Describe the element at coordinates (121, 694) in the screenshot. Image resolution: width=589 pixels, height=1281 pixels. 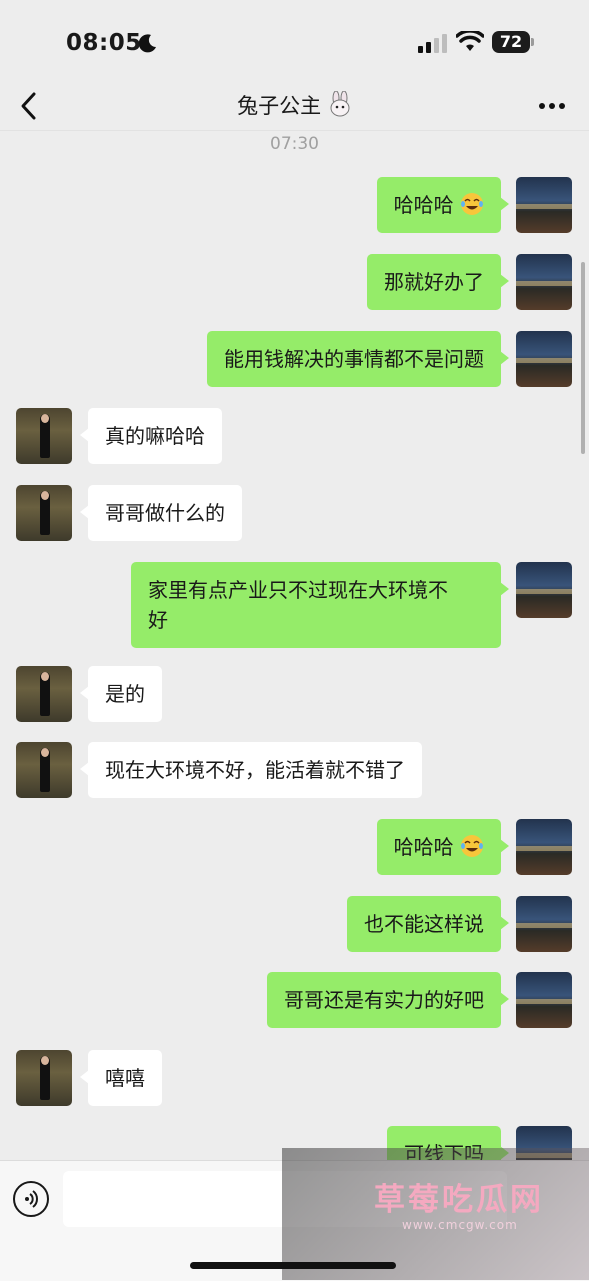
I see `incoming-bubble: 是的` at that location.